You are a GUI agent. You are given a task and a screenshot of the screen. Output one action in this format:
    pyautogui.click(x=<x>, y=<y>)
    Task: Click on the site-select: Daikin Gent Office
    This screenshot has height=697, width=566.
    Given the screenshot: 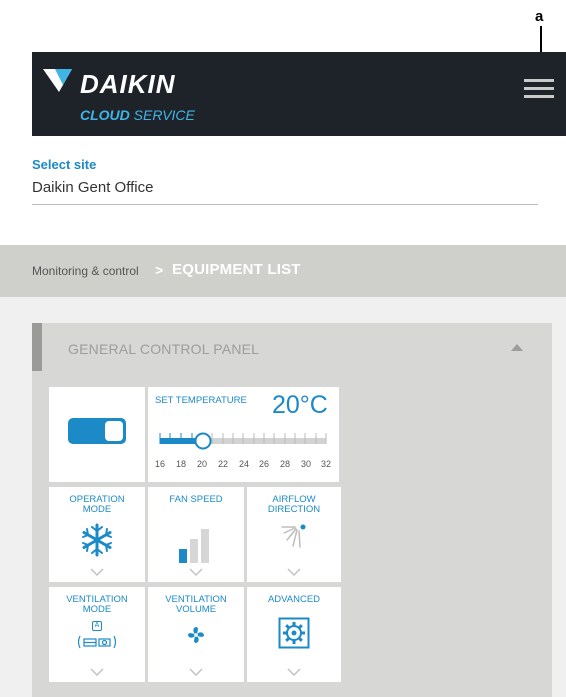 What is the action you would take?
    pyautogui.click(x=92, y=187)
    